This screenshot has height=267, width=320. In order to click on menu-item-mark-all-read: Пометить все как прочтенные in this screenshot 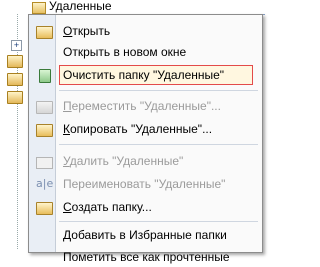, I will do `click(145, 257)`.